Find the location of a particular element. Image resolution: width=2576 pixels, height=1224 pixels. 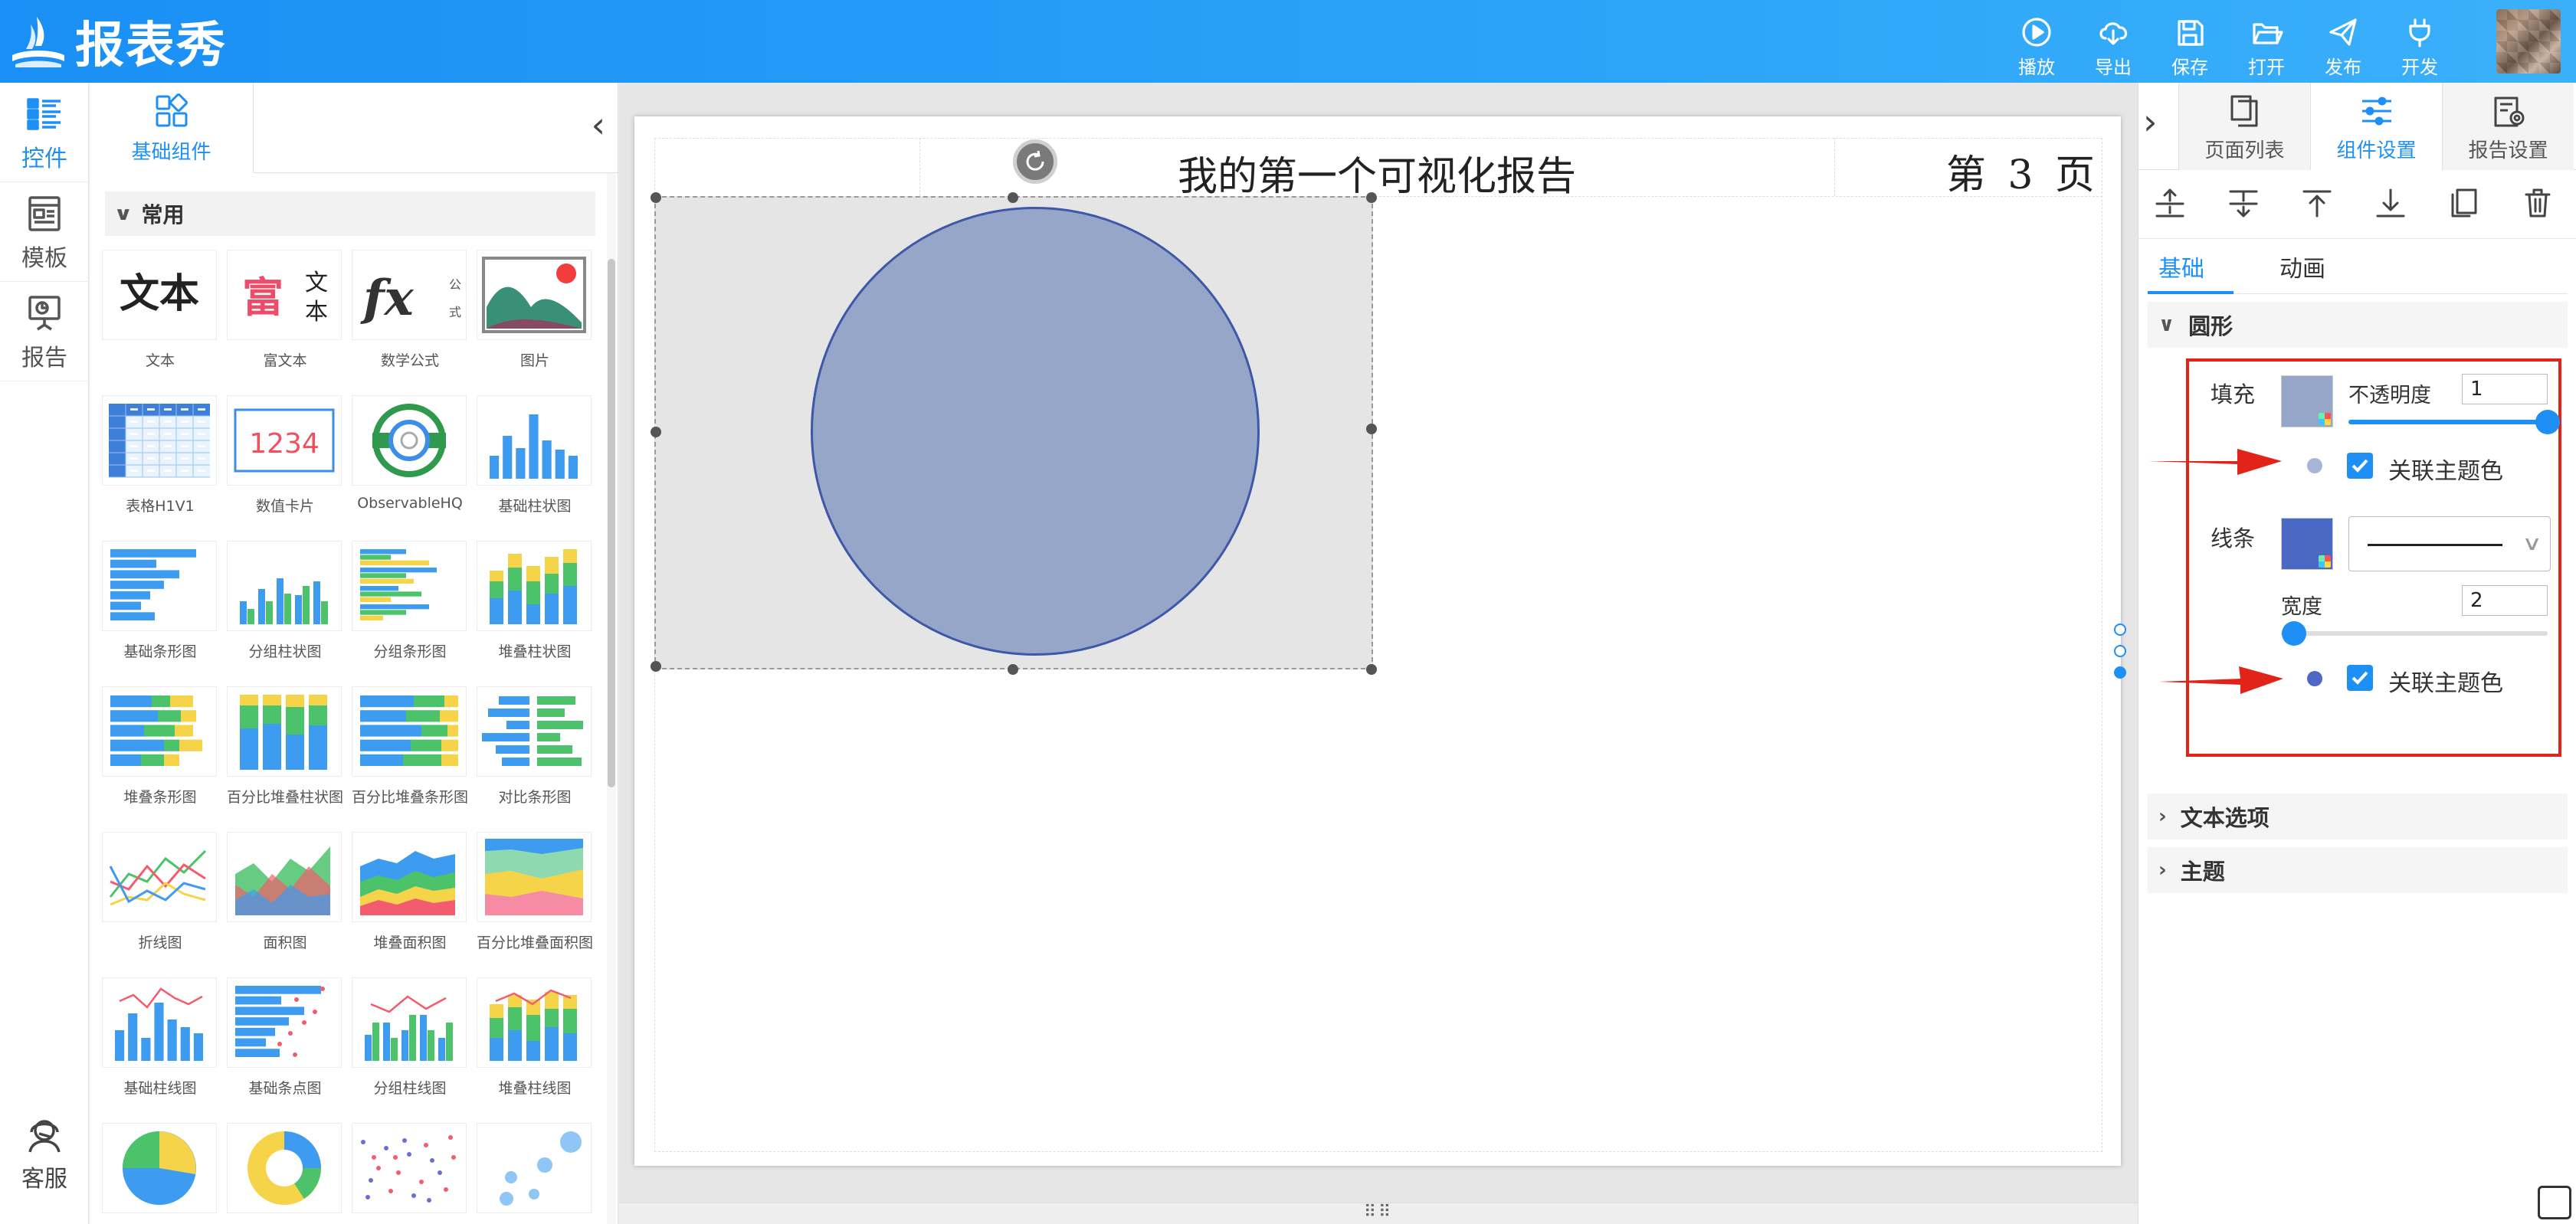

toolbar-folder-open-button: 打开 is located at coordinates (2266, 45).